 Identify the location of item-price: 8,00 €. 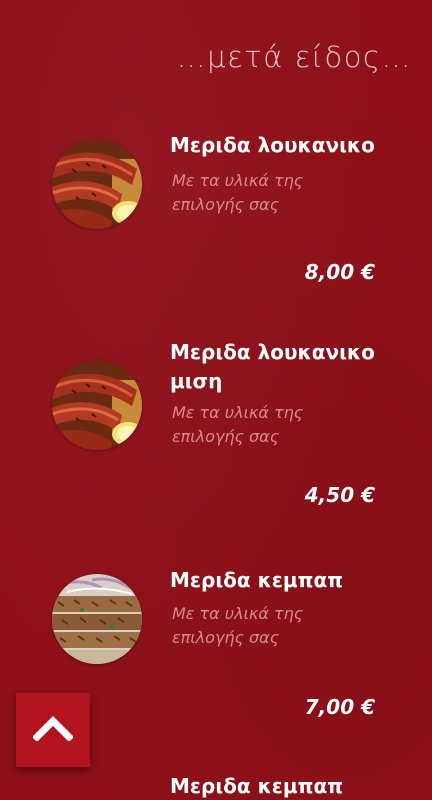
(339, 272).